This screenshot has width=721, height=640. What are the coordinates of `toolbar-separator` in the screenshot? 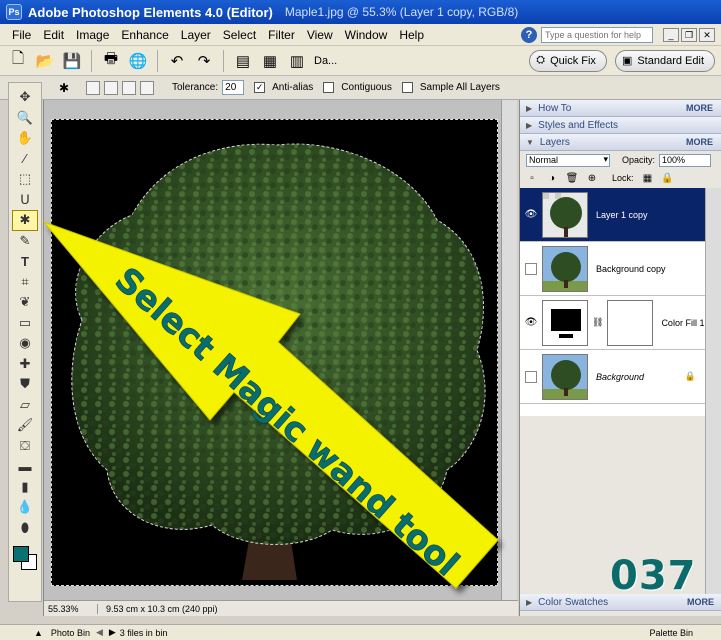 It's located at (223, 60).